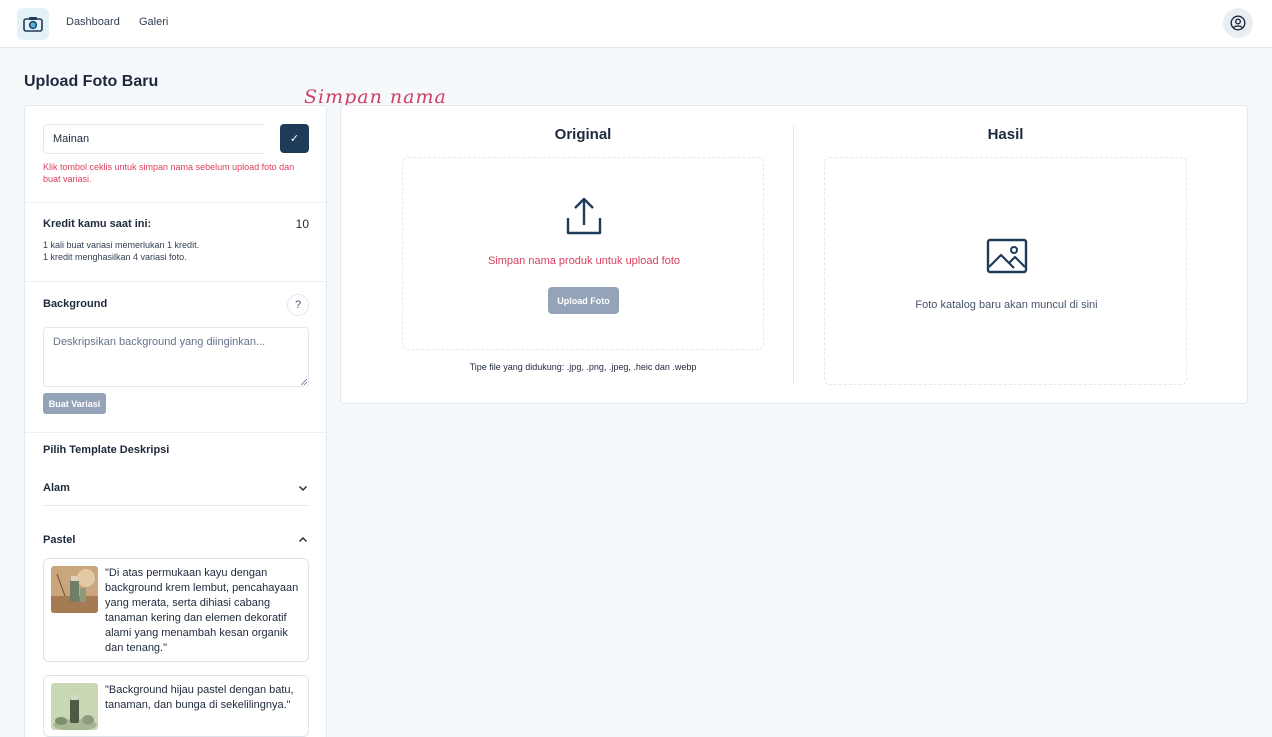 The width and height of the screenshot is (1272, 737). What do you see at coordinates (1007, 256) in the screenshot?
I see `image-icon` at bounding box center [1007, 256].